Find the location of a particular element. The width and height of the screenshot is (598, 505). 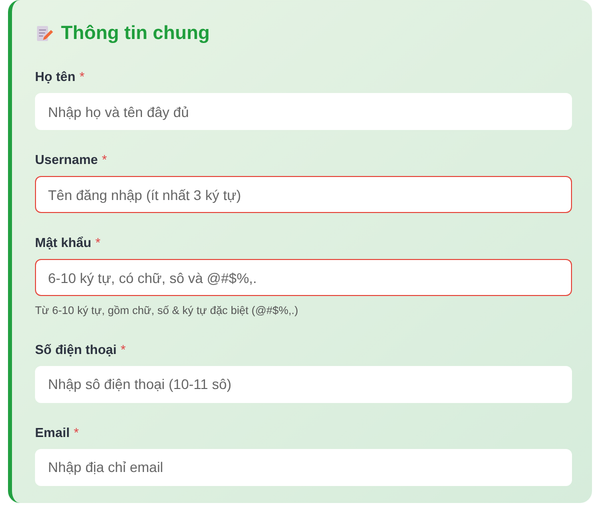

field-label: Mật khẩu is located at coordinates (63, 243).